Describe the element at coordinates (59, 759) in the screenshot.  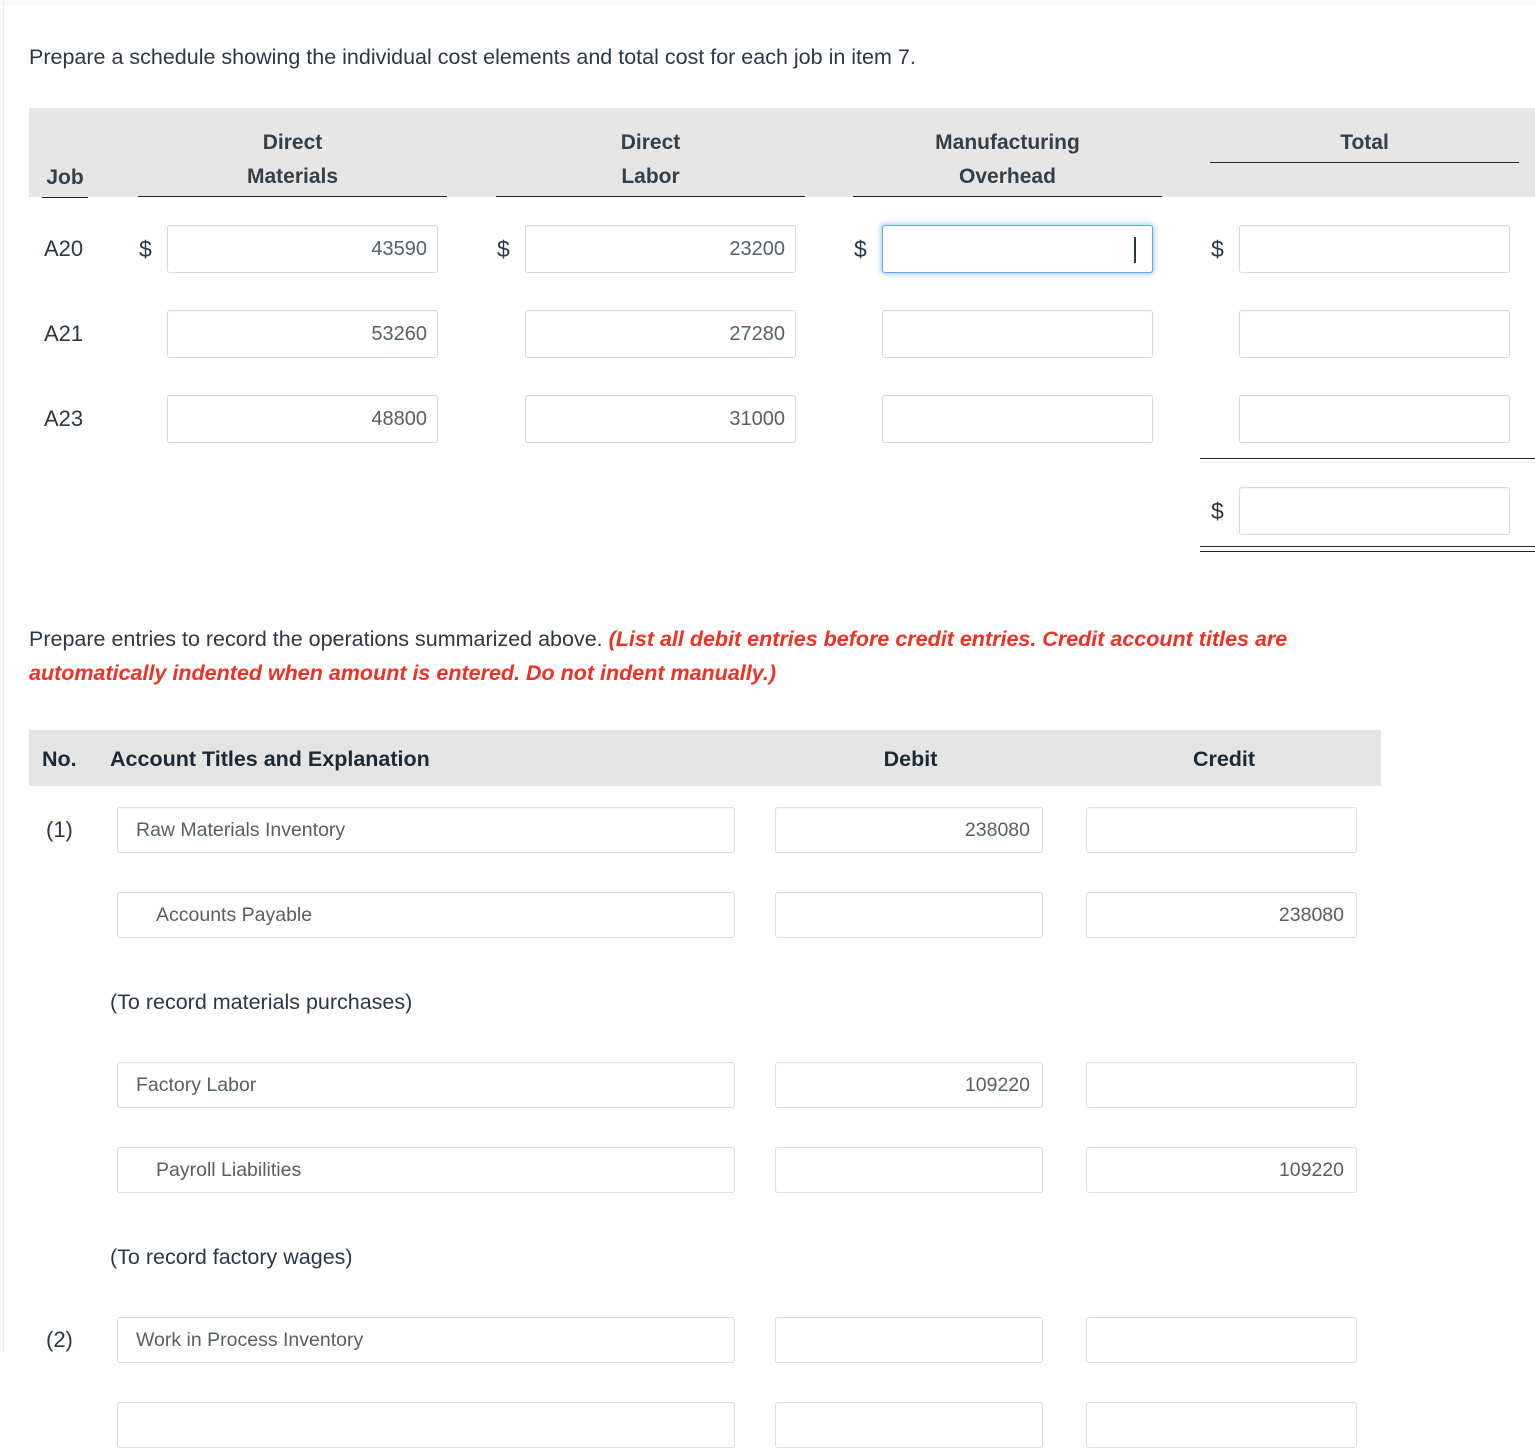
I see `journal-column-header-no: No.` at that location.